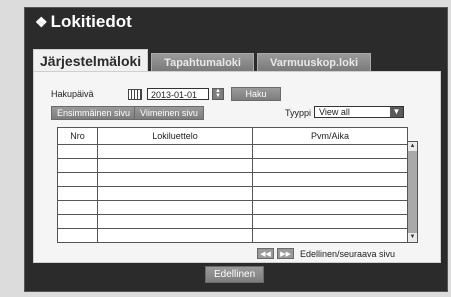  Describe the element at coordinates (412, 192) in the screenshot. I see `table-scrollbar: ▲ ▼` at that location.